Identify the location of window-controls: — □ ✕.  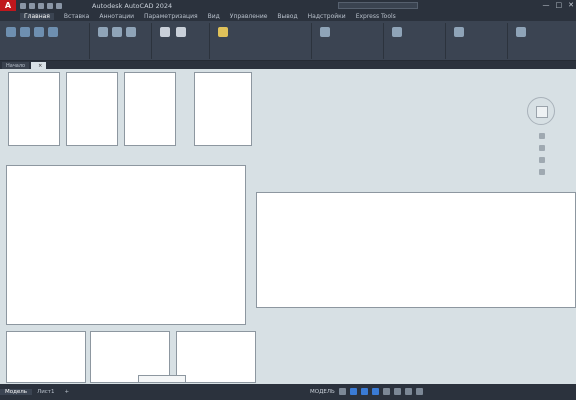
(559, 5).